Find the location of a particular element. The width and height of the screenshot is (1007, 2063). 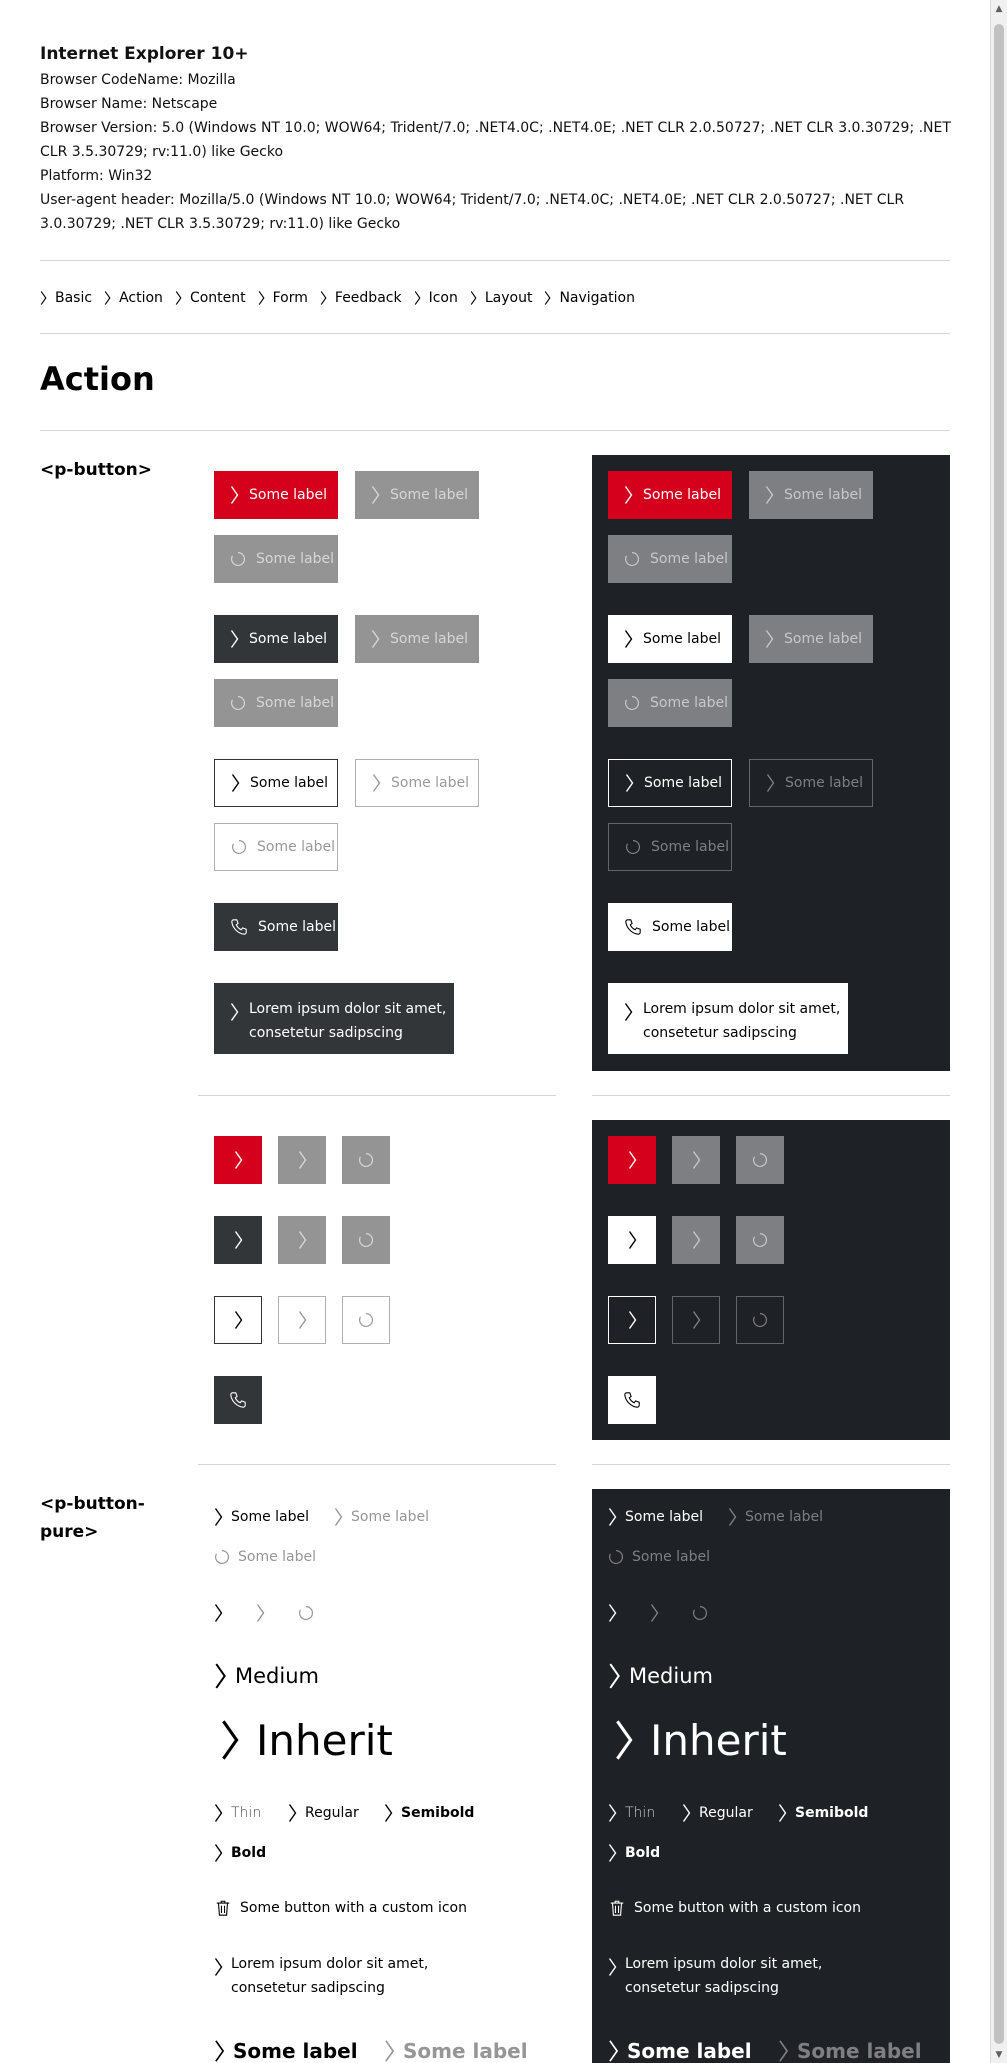

scroll-down-arrow: ▼ is located at coordinates (999, 2054).